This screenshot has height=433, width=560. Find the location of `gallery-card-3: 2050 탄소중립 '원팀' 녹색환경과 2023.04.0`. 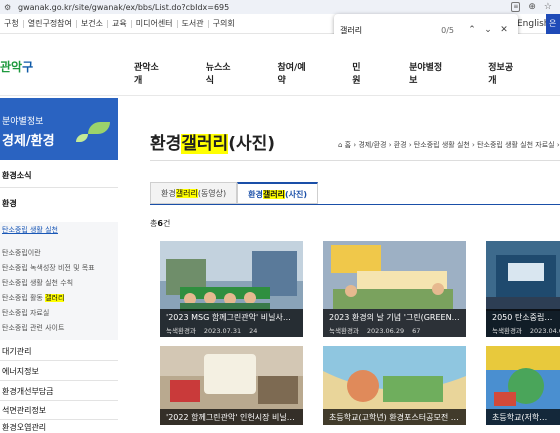

gallery-card-3: 2050 탄소중립 '원팀' 녹색환경과 2023.04.0 is located at coordinates (523, 289).